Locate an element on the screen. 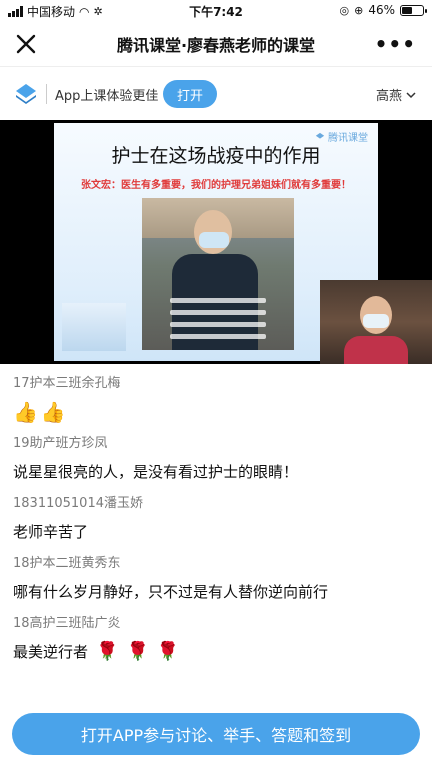 The image size is (432, 768). comment-item: 19助产班方珍凤 说星星很亮的人，是没有看过护士的眼睛！ is located at coordinates (216, 459).